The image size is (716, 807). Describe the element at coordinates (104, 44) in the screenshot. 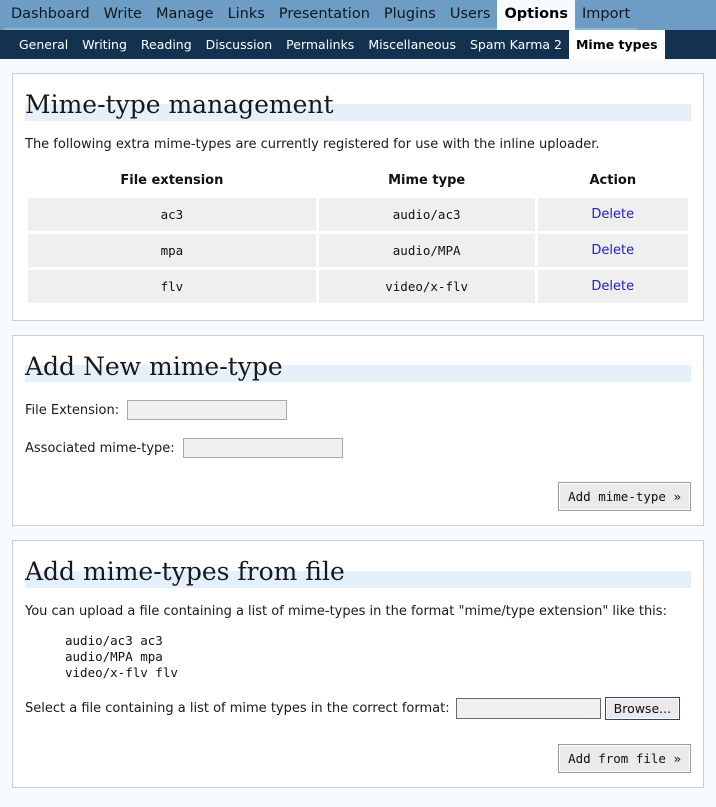

I see `subnav-item-writing: Writing` at that location.